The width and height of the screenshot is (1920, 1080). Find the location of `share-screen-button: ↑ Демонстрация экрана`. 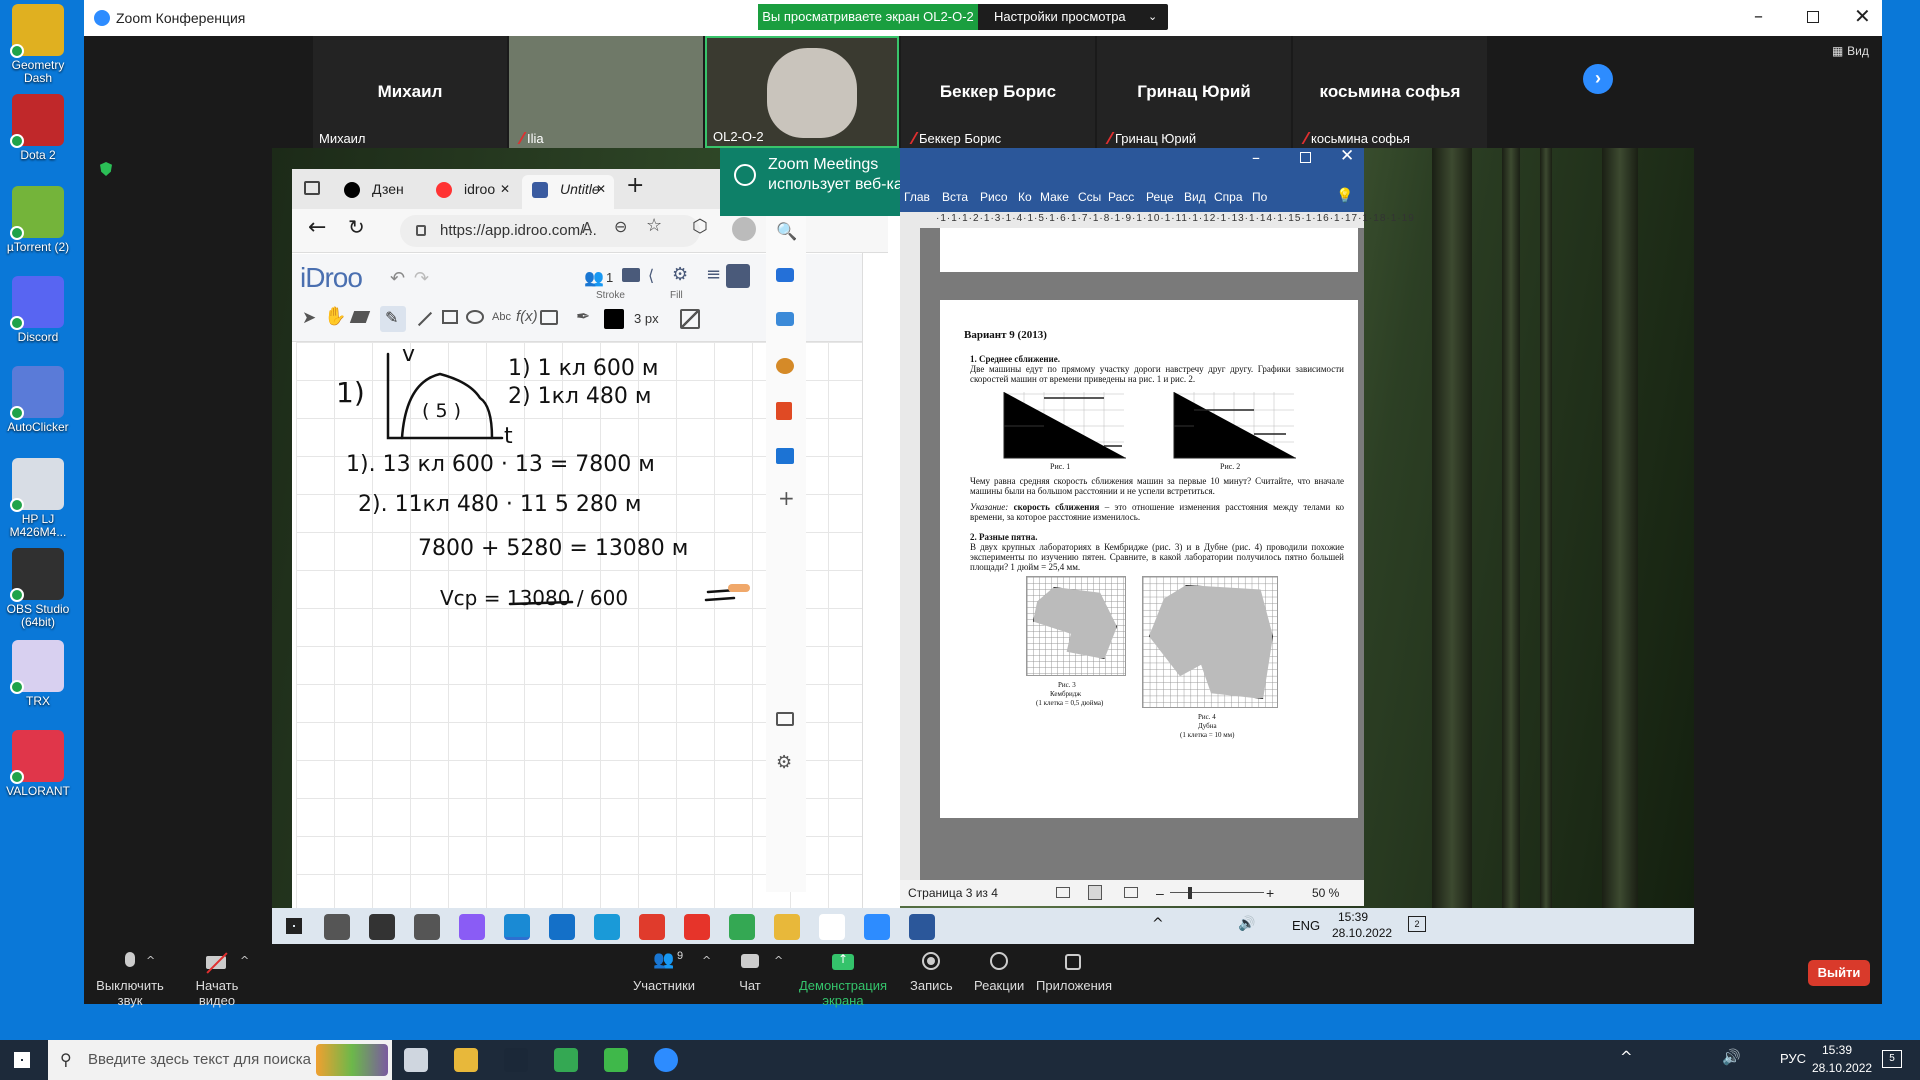

share-screen-button: ↑ Демонстрация экрана is located at coordinates (843, 980).